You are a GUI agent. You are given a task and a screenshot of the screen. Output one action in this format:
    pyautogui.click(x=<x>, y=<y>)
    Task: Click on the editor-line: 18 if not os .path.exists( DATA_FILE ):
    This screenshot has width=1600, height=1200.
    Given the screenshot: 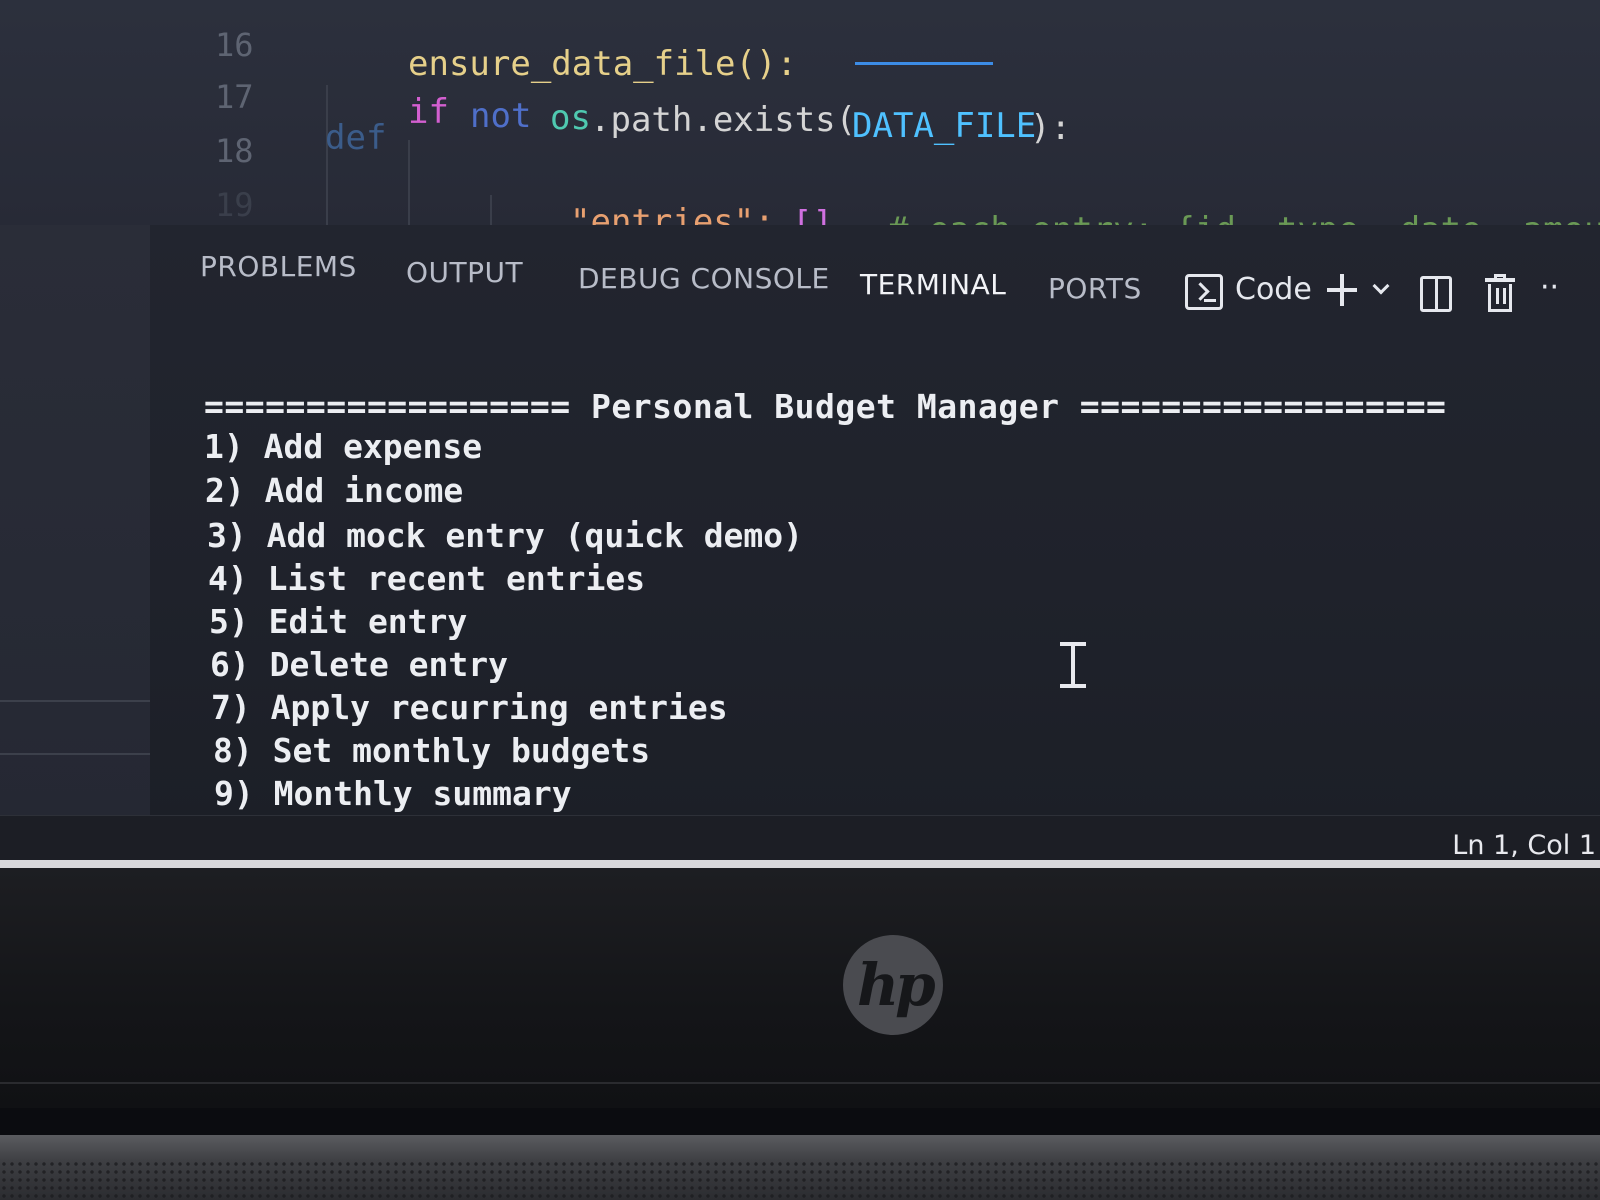 What is the action you would take?
    pyautogui.click(x=535, y=131)
    